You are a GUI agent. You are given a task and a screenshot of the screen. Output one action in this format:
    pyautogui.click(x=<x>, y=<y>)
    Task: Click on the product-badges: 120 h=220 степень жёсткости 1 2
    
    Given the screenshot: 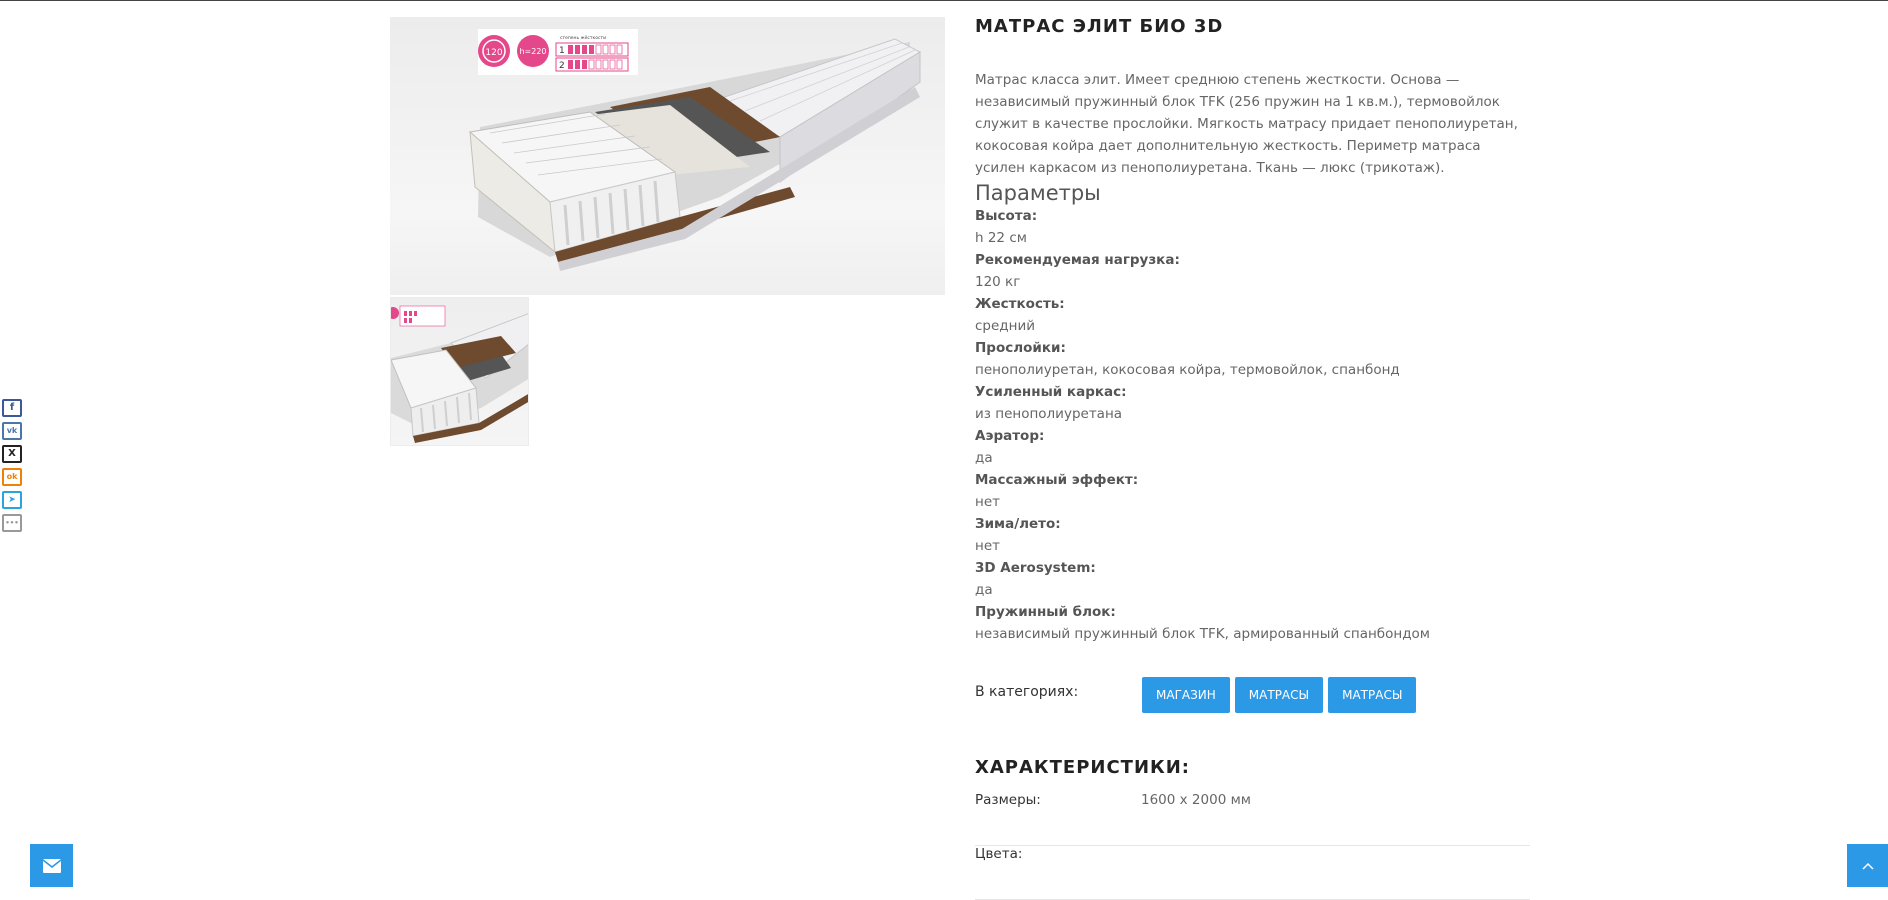 What is the action you would take?
    pyautogui.click(x=558, y=52)
    